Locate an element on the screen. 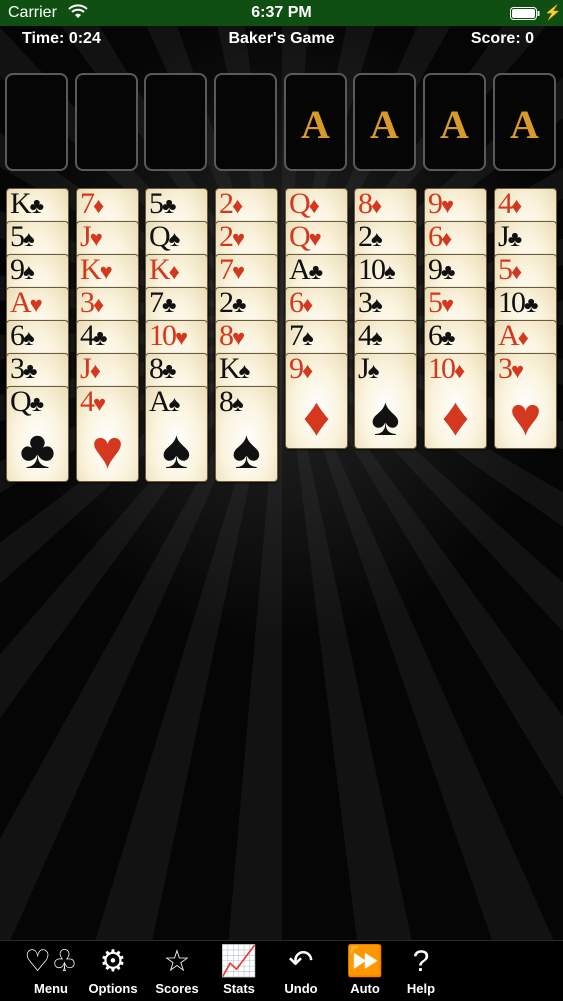  card-suits-icon: ♡♧ is located at coordinates (51, 961).